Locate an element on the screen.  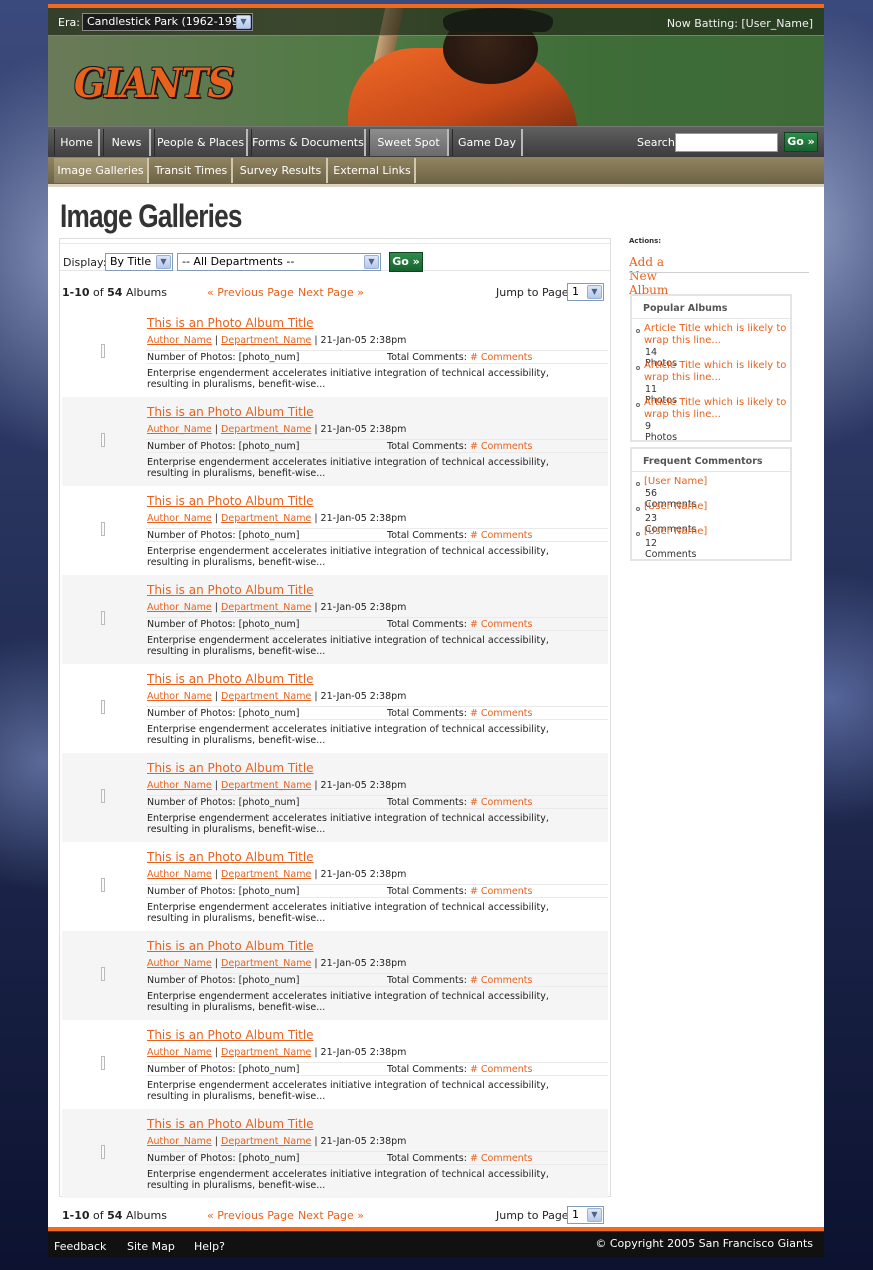
nav-game-day: Game Day is located at coordinates (487, 142).